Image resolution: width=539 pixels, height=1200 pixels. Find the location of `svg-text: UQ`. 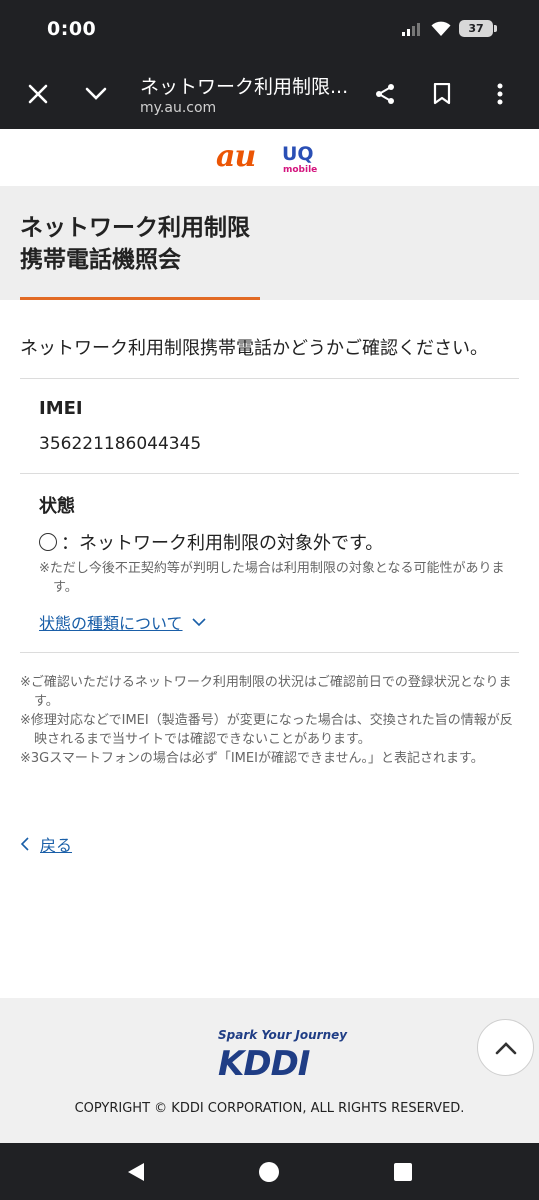

svg-text: UQ is located at coordinates (298, 154).